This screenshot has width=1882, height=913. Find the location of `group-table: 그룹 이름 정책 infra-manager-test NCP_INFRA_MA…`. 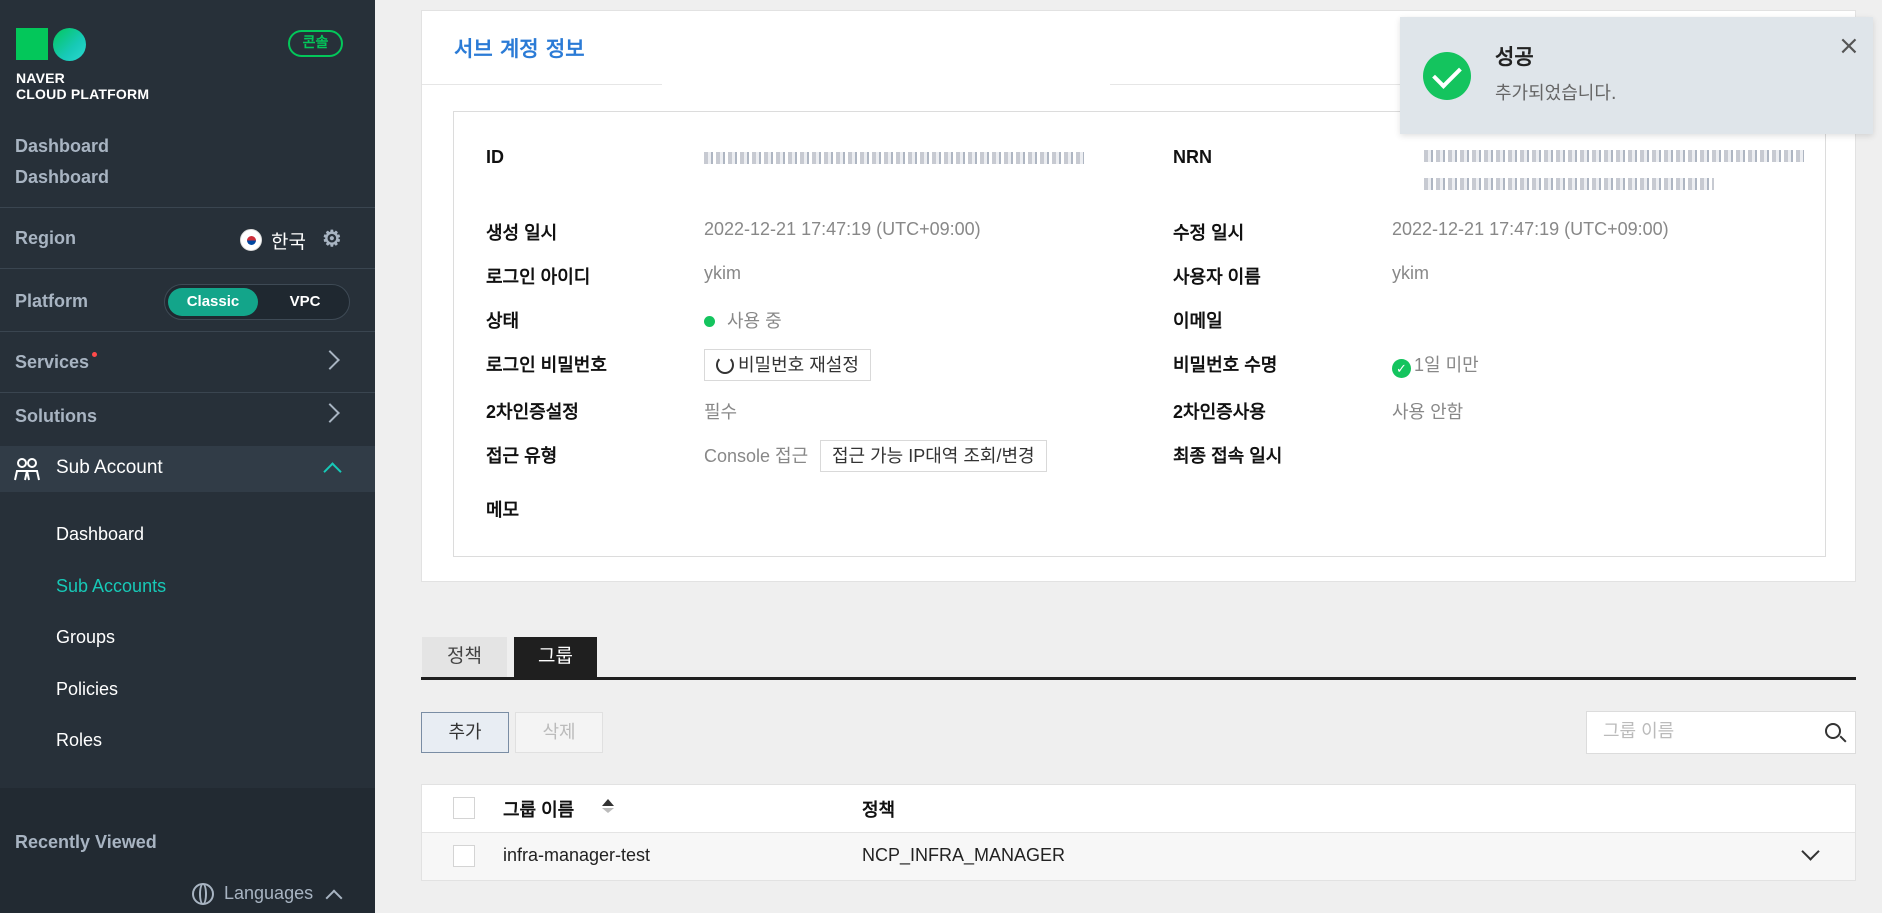

group-table: 그룹 이름 정책 infra-manager-test NCP_INFRA_MA… is located at coordinates (1138, 832).